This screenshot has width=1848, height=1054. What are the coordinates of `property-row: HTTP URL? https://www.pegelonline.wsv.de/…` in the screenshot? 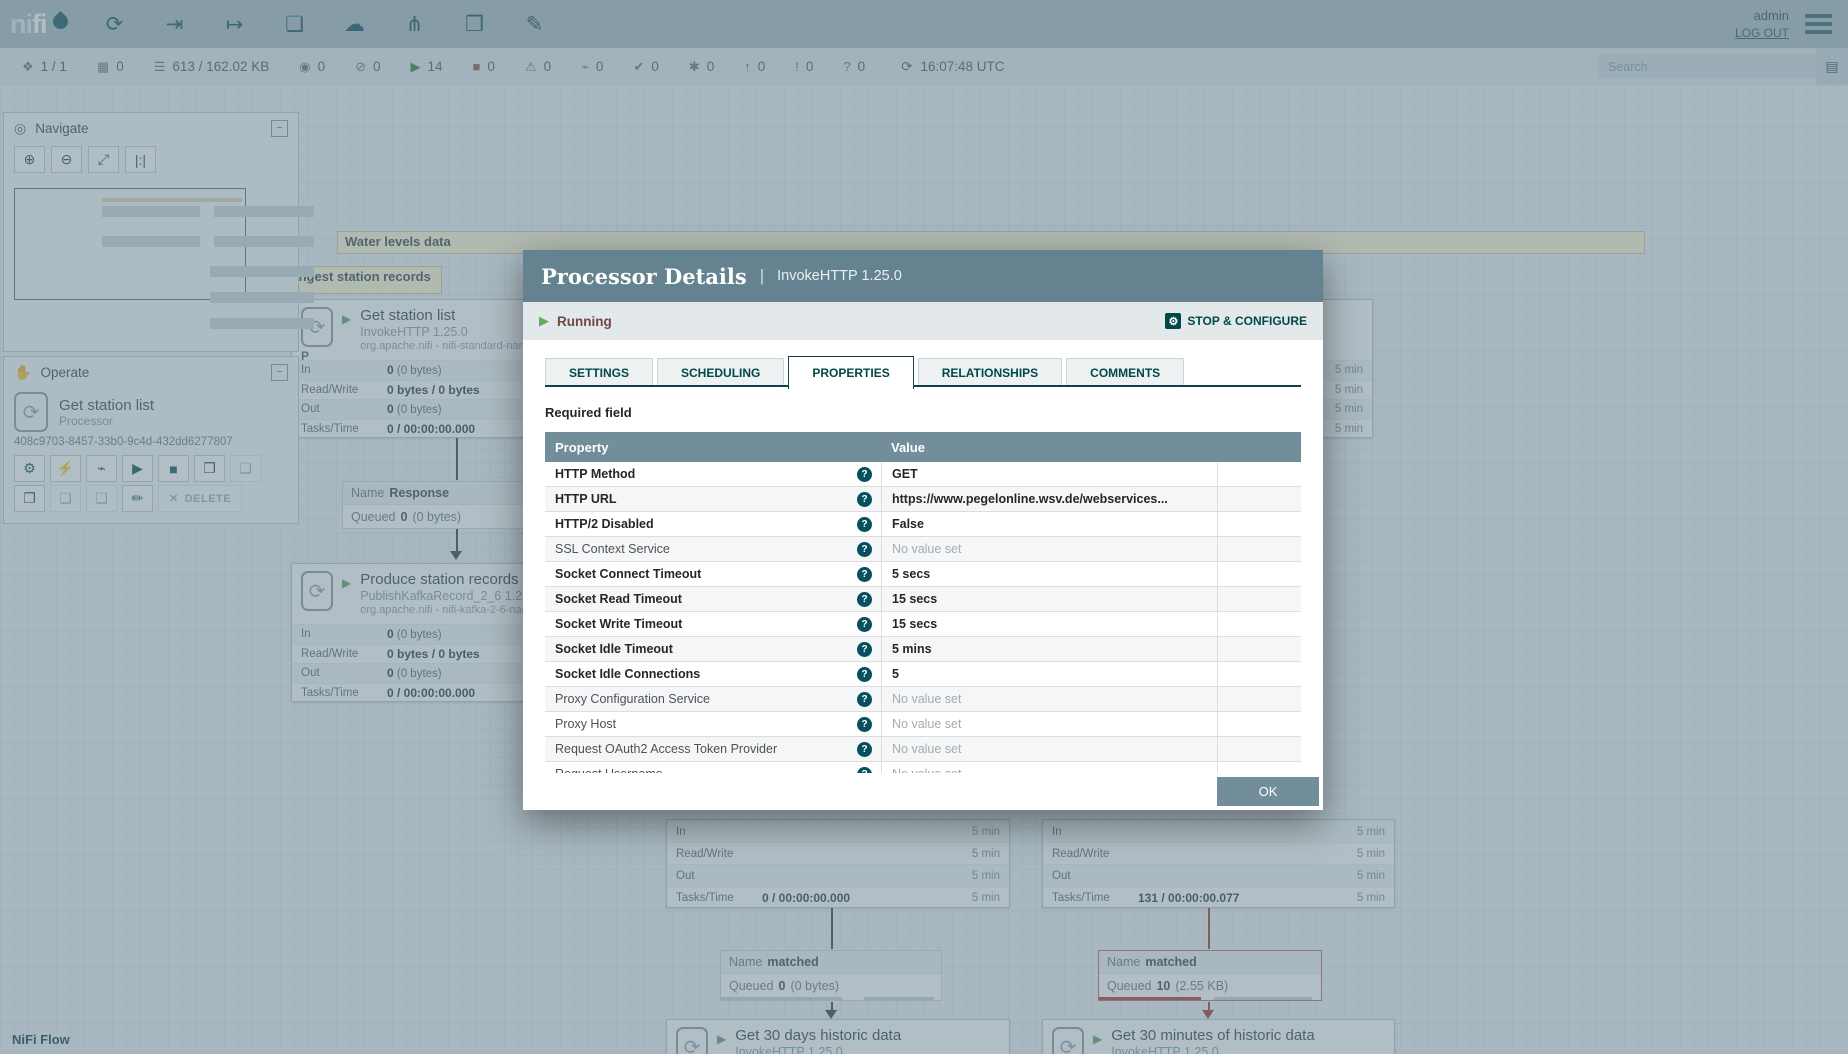 It's located at (923, 499).